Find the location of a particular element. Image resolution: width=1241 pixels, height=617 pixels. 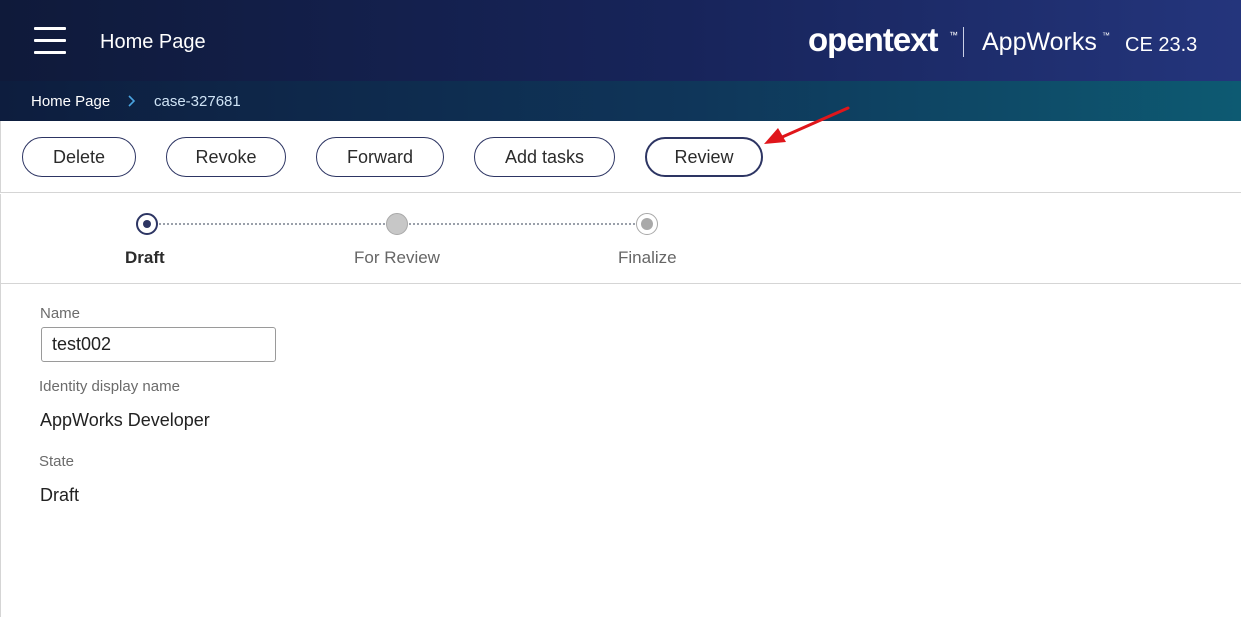

hamburger-menu-icon is located at coordinates (50, 41).